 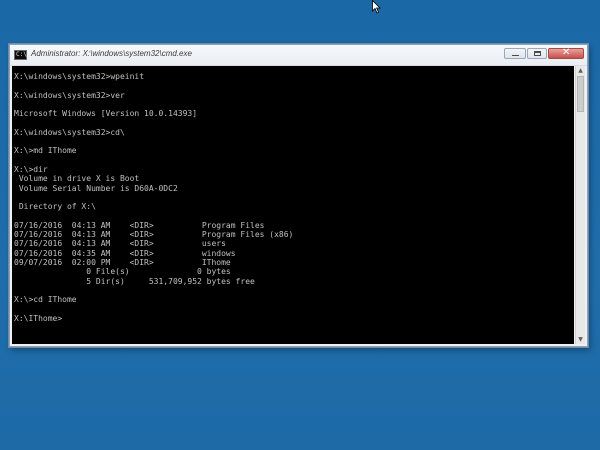 I want to click on console-line: X:\>md IThome, so click(x=45, y=151).